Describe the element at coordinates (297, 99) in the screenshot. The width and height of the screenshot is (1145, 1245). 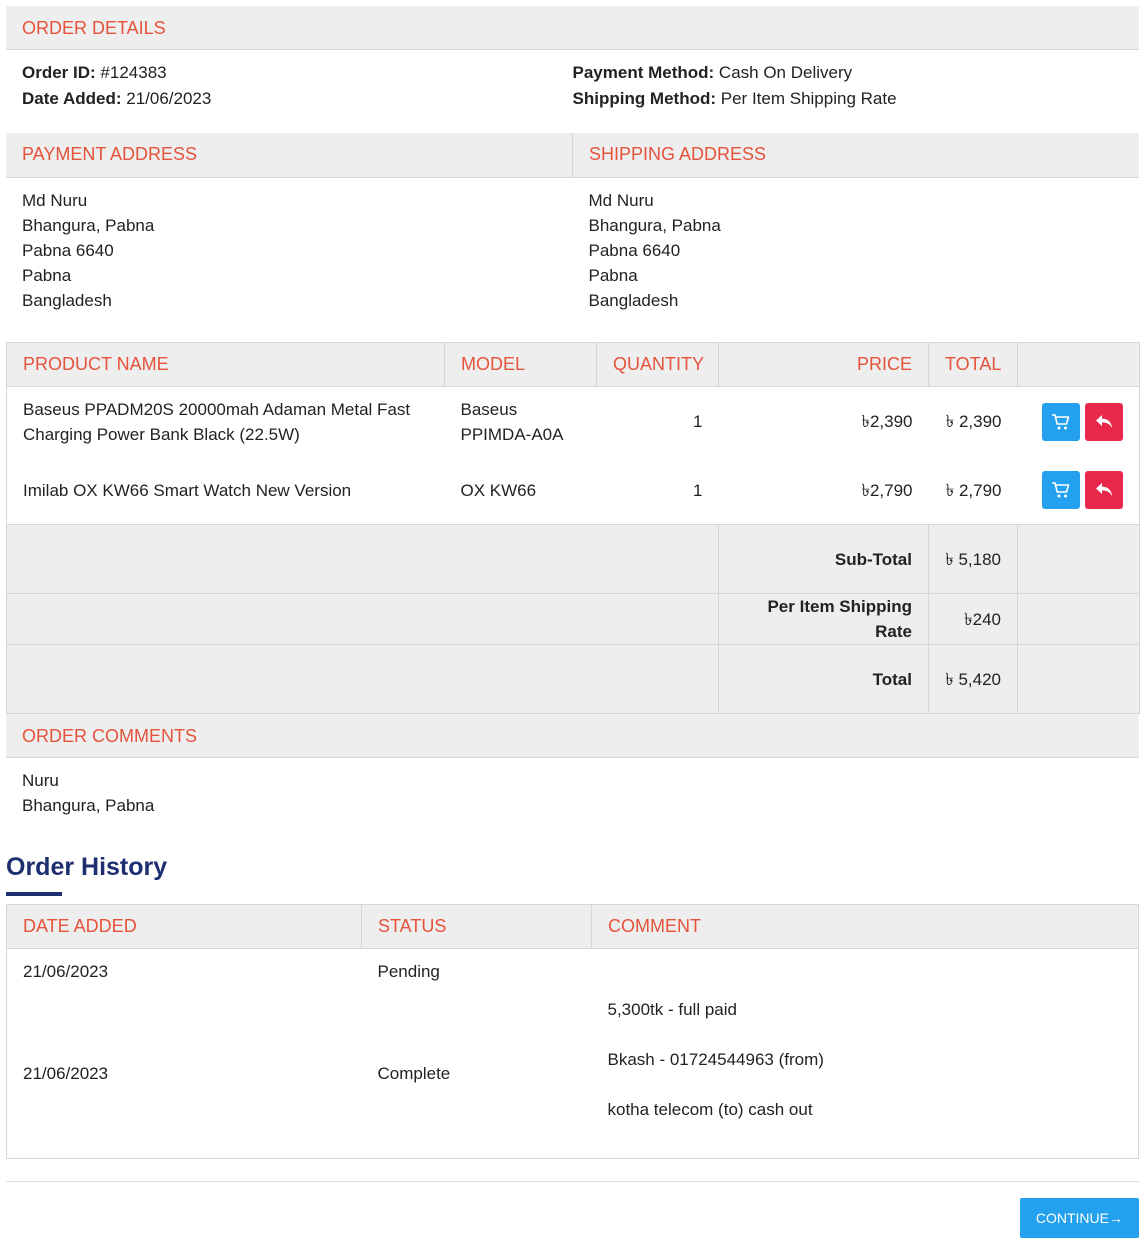
I see `date-added-line: Date Added: 21/06/2023` at that location.